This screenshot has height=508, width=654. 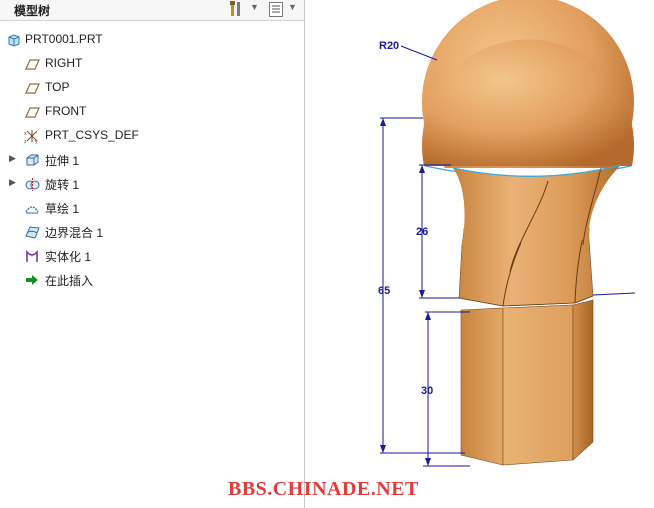 I want to click on tree-item-extrude: ▶ 拉伸 1, so click(x=150, y=160).